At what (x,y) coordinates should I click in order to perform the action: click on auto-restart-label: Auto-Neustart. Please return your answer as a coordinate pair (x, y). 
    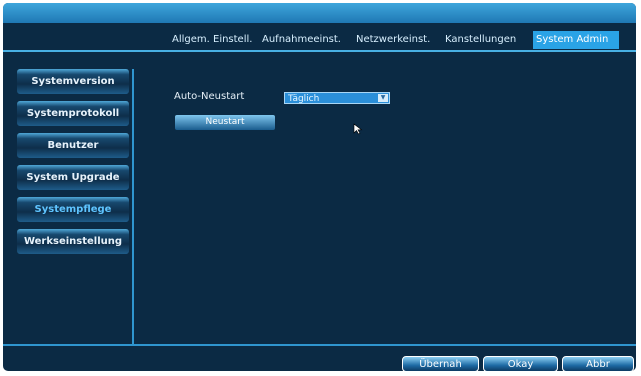
    Looking at the image, I should click on (209, 96).